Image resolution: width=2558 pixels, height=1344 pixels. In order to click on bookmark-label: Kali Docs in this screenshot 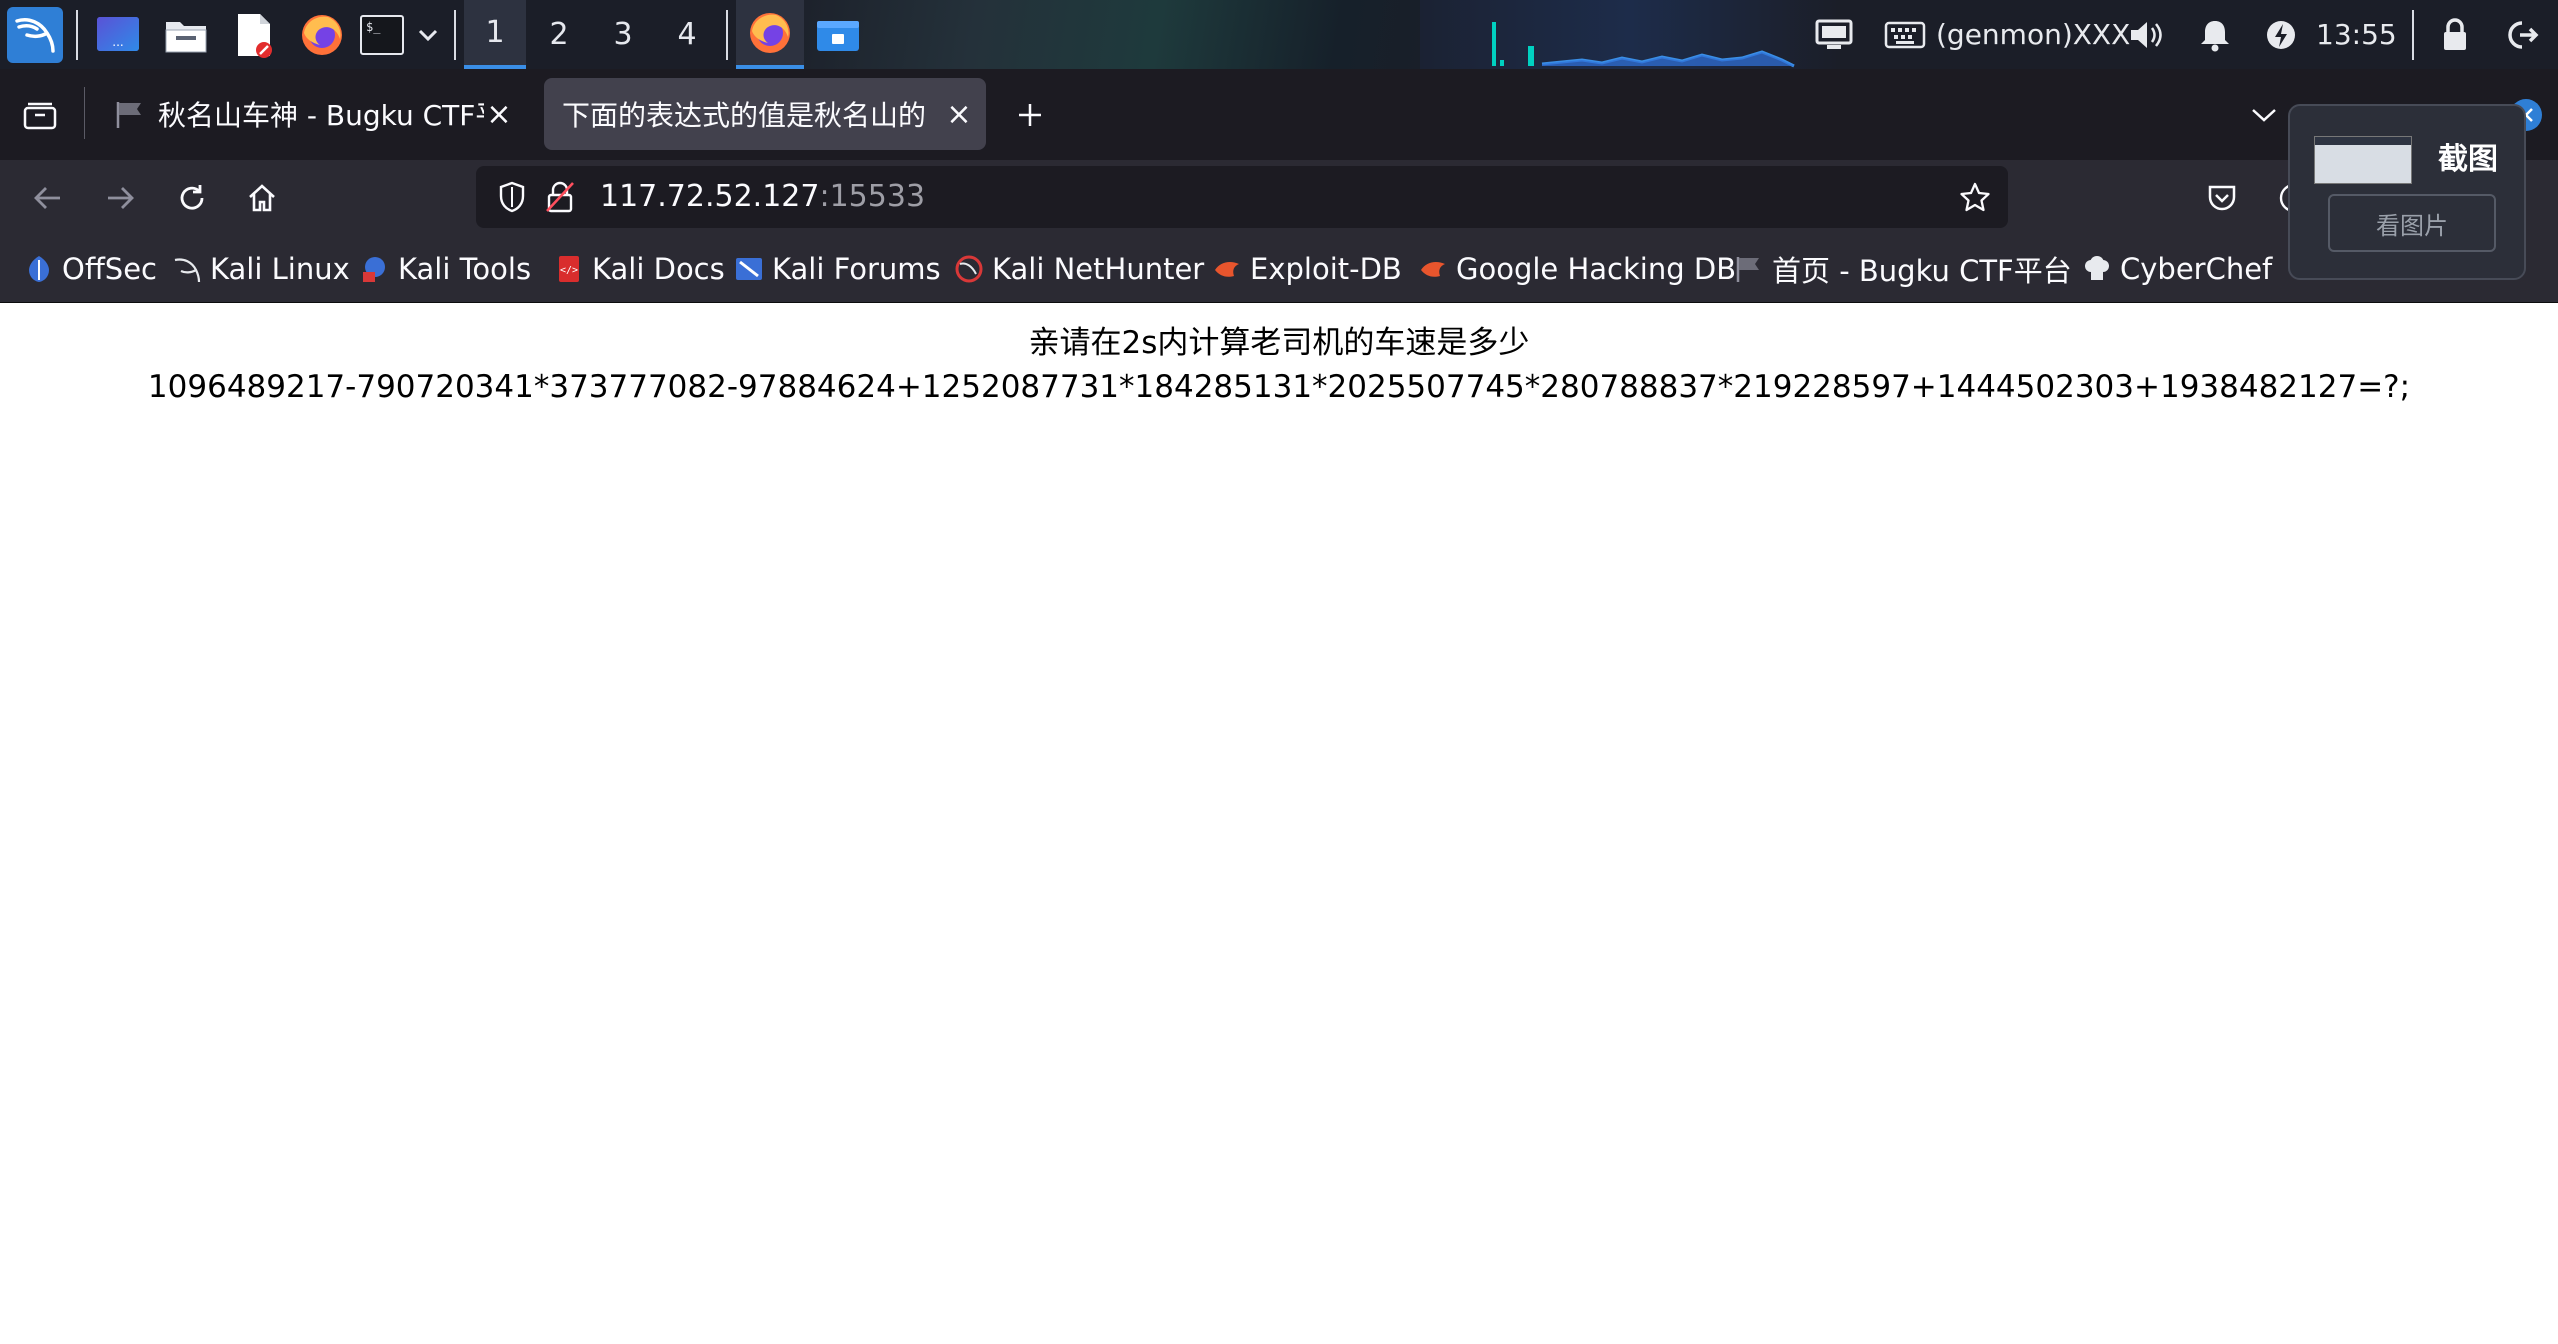, I will do `click(658, 269)`.